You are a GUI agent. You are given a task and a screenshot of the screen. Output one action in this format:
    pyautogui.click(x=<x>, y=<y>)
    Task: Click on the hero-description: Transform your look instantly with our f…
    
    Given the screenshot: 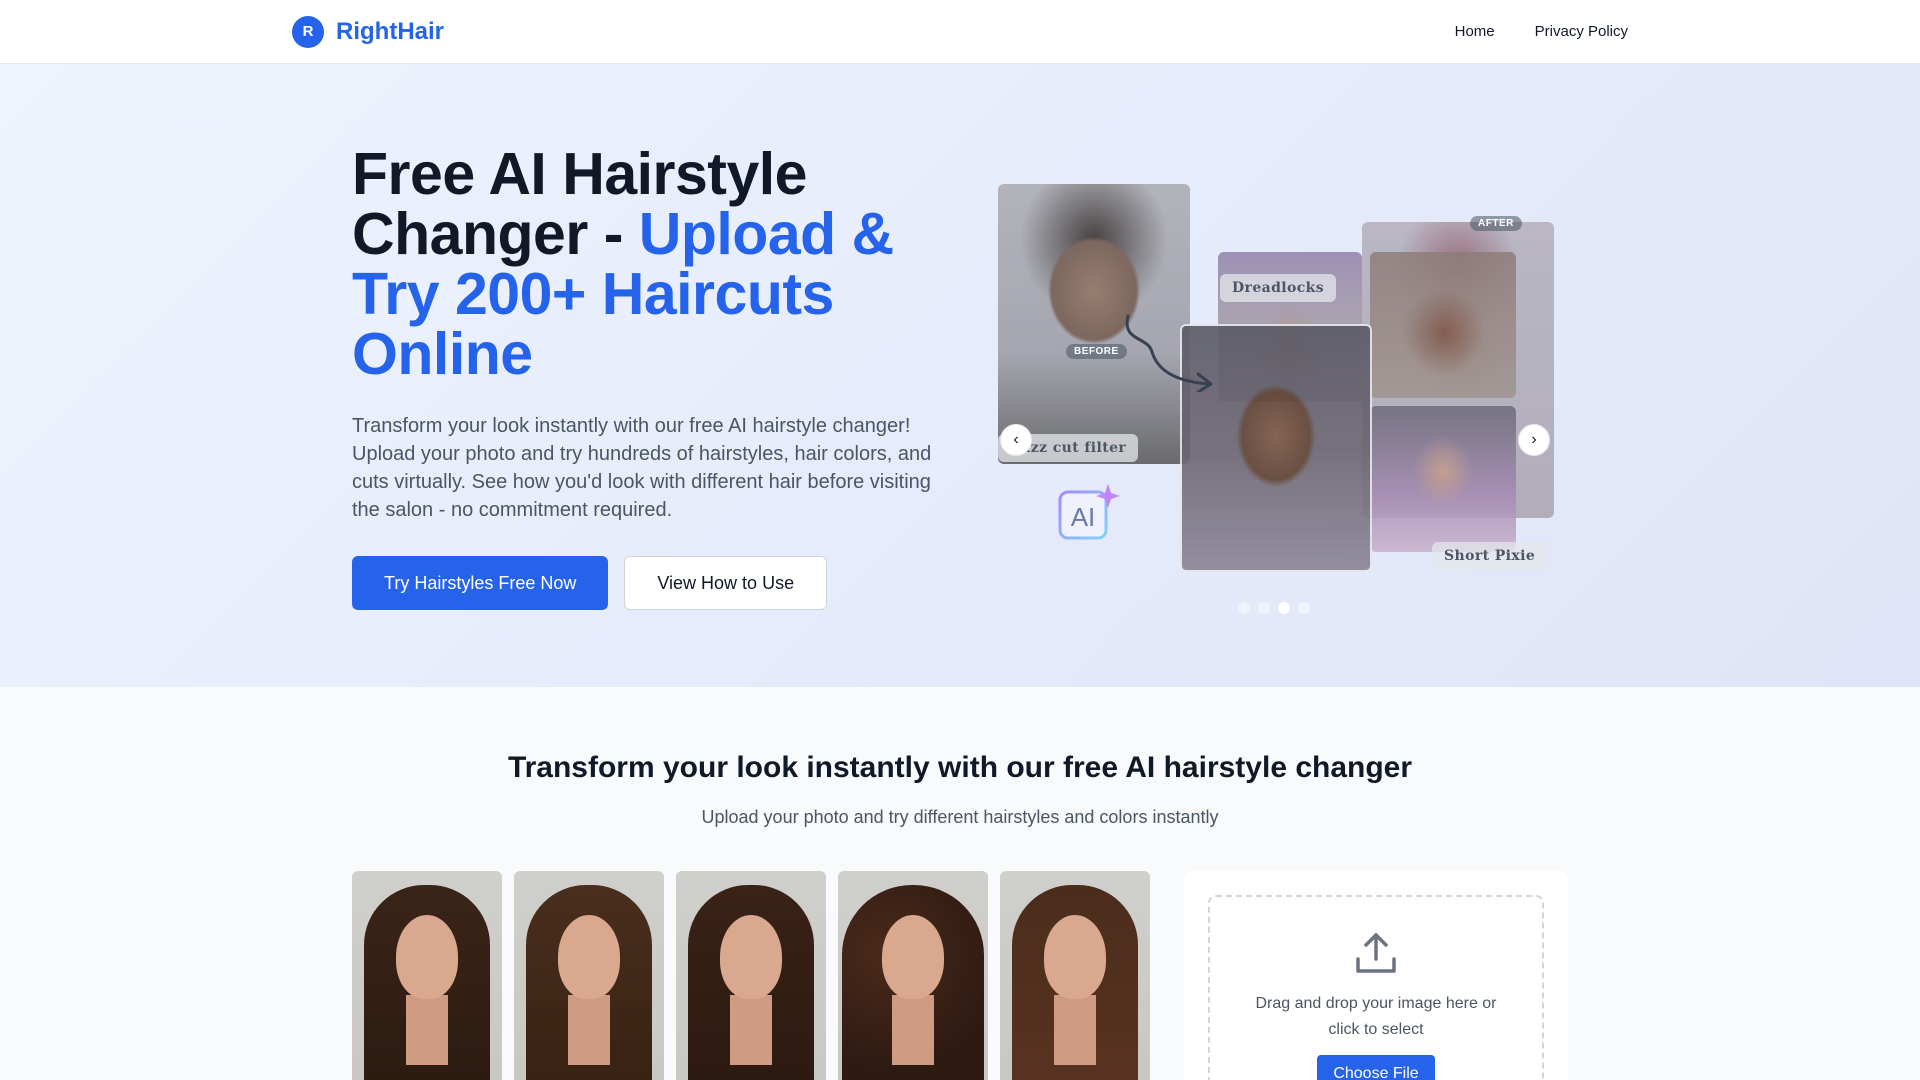 What is the action you would take?
    pyautogui.click(x=642, y=468)
    